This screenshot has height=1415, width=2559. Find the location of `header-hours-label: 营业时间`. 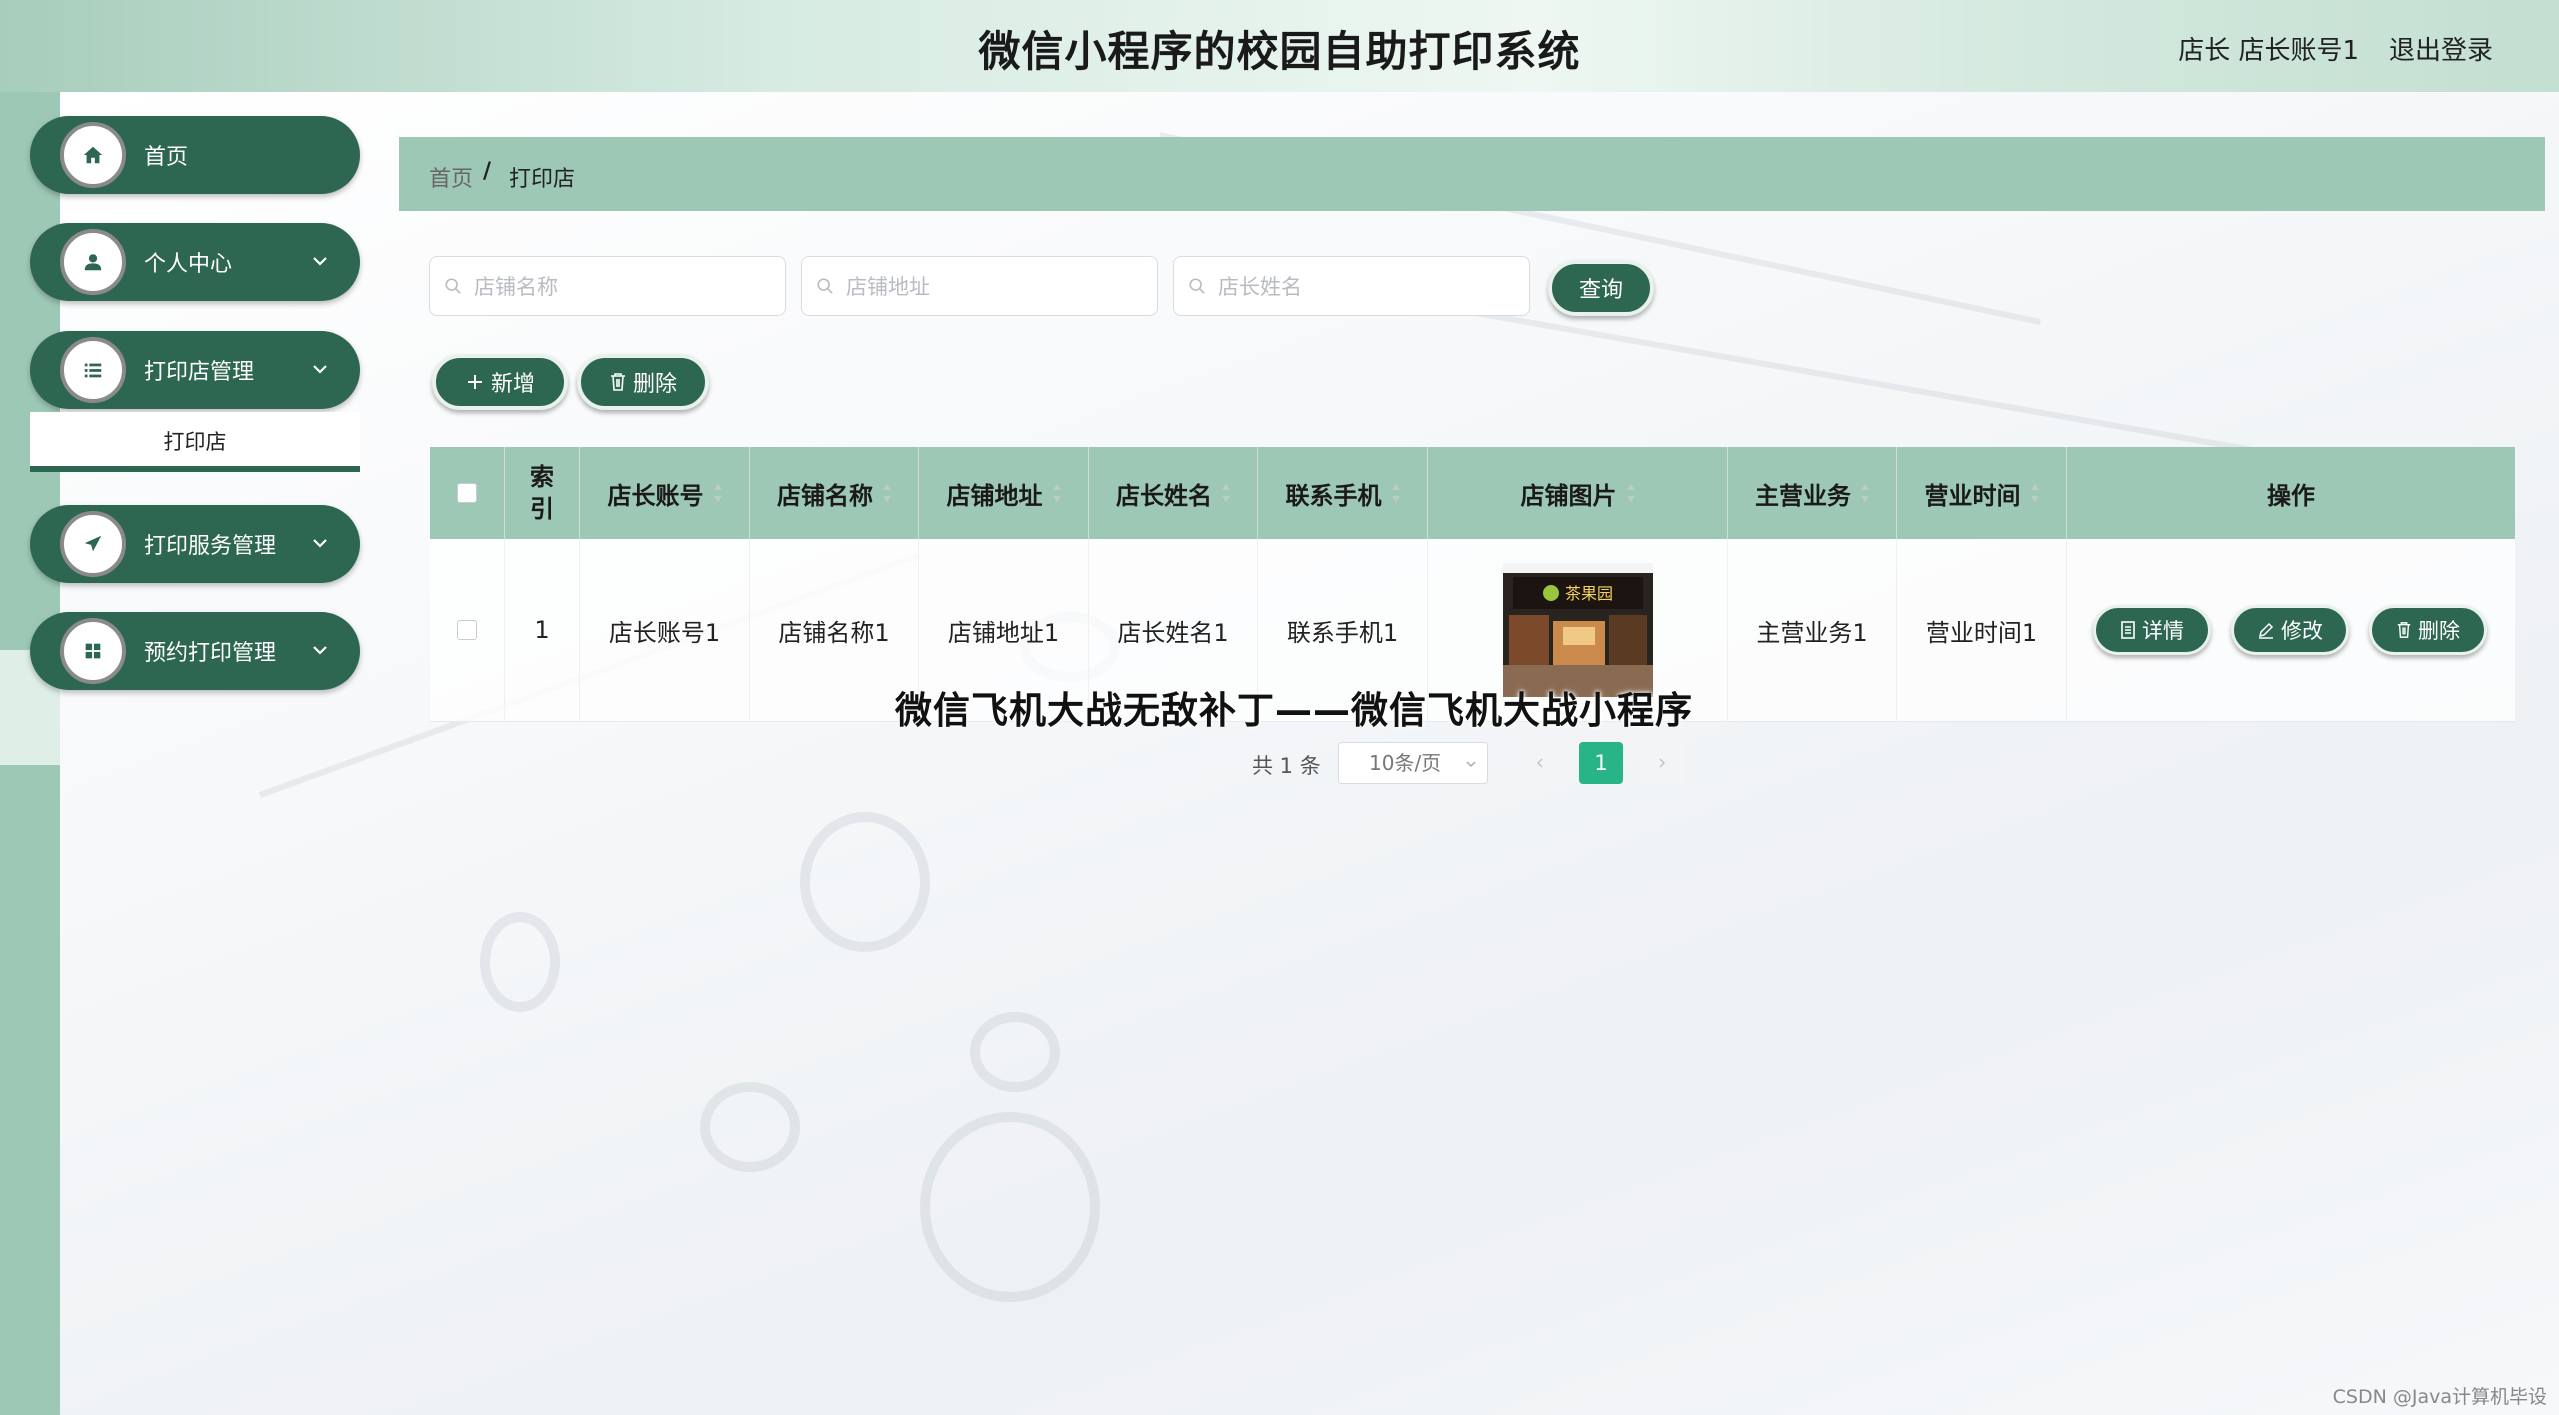

header-hours-label: 营业时间 is located at coordinates (1972, 495).